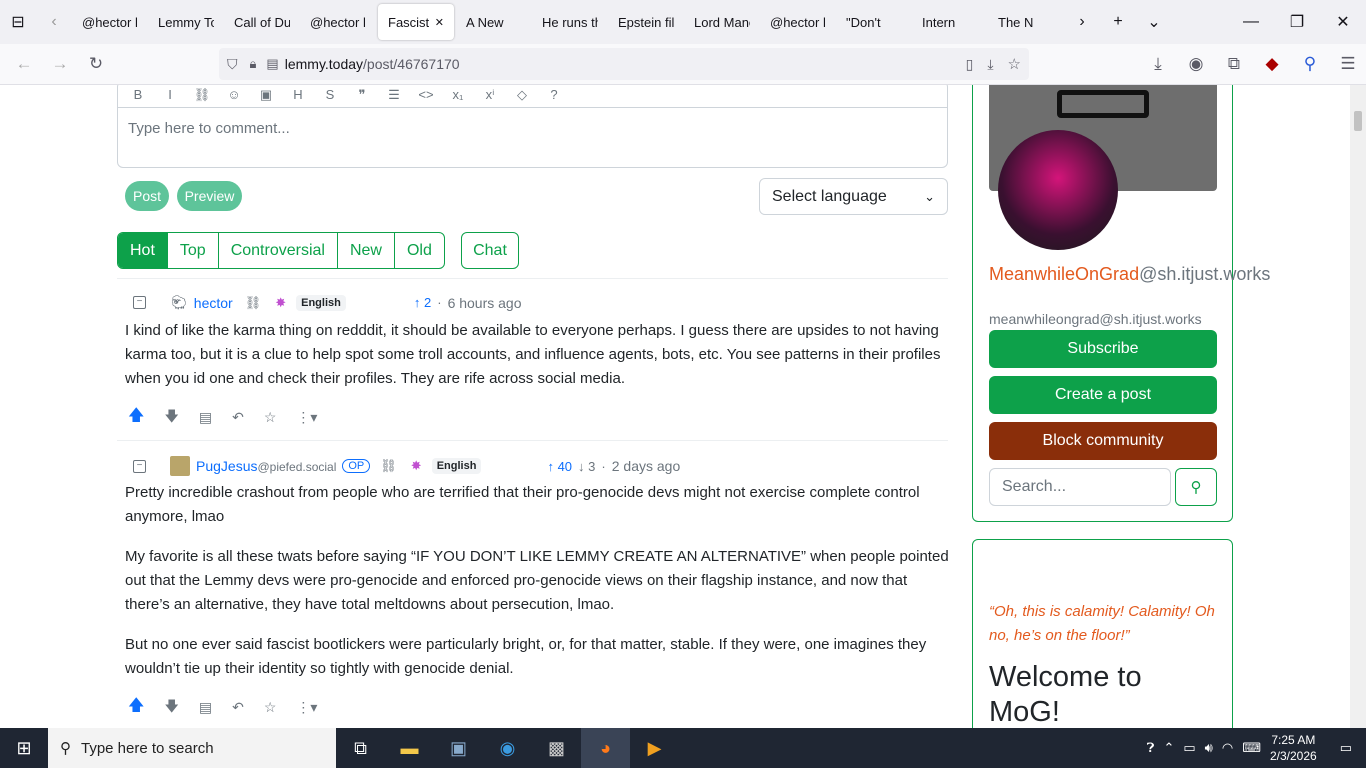 The image size is (1366, 768). What do you see at coordinates (147, 196) in the screenshot?
I see `post-button: Post` at bounding box center [147, 196].